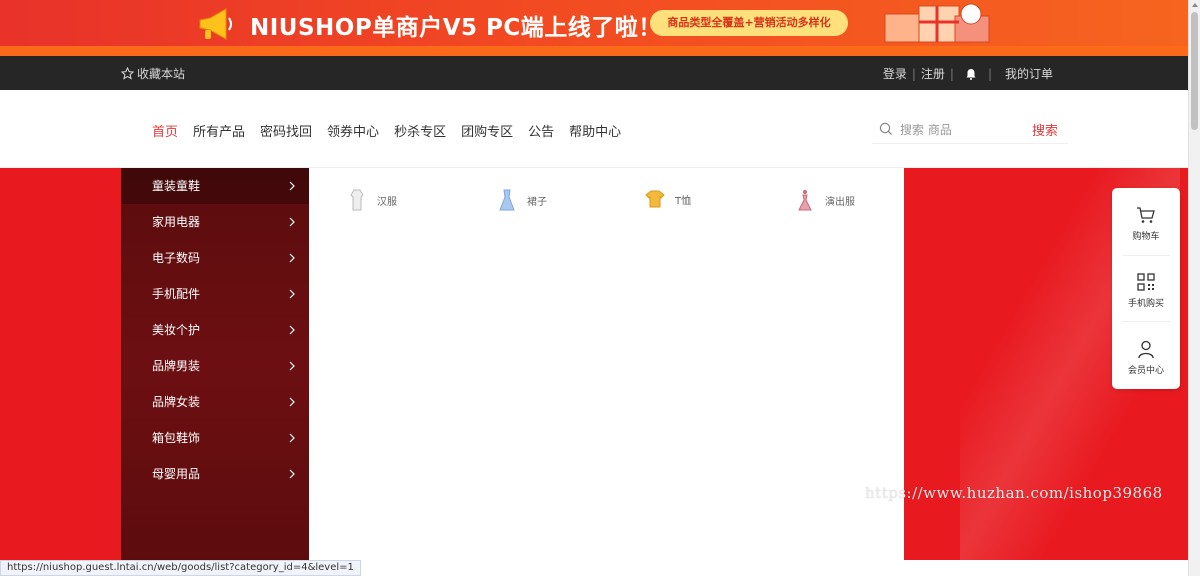 Image resolution: width=1200 pixels, height=576 pixels. Describe the element at coordinates (176, 474) in the screenshot. I see `category-label: 母婴用品` at that location.